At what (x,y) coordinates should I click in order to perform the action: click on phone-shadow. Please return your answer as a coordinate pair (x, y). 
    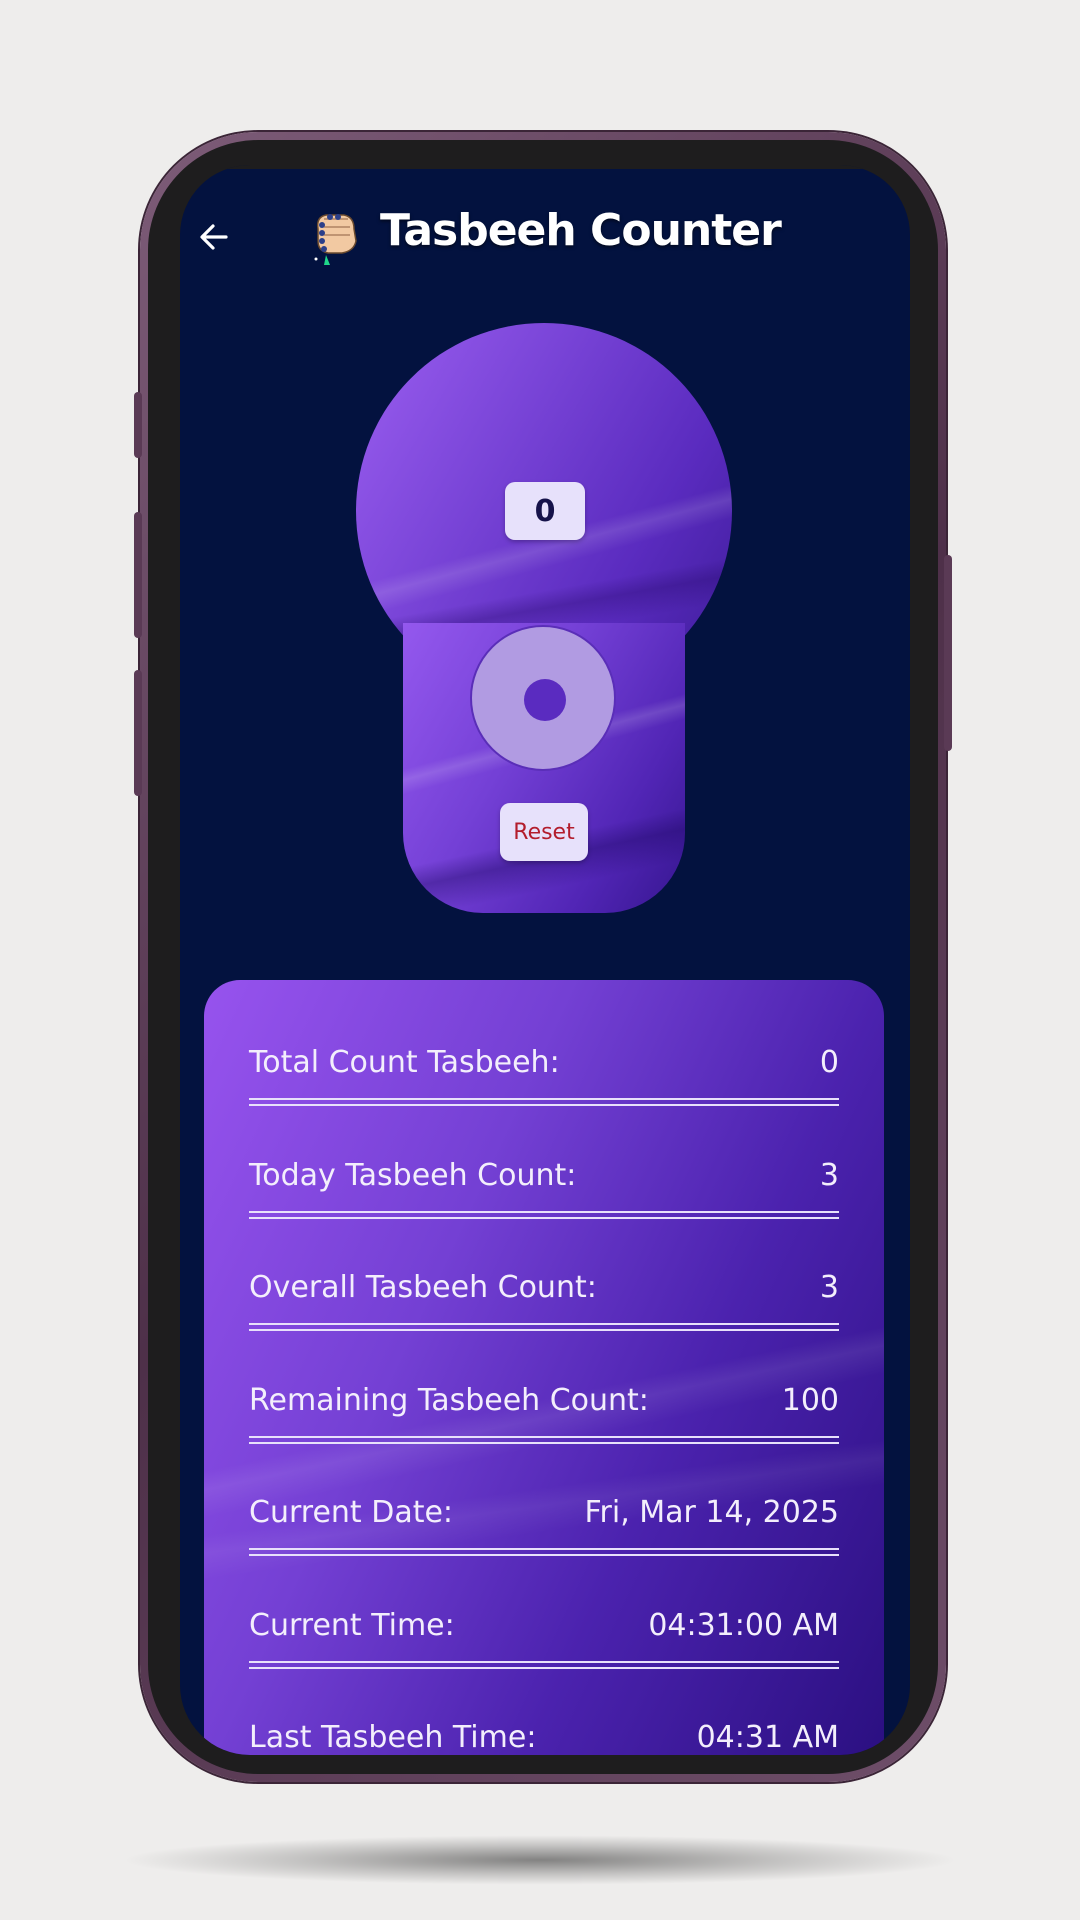
    Looking at the image, I should click on (540, 1860).